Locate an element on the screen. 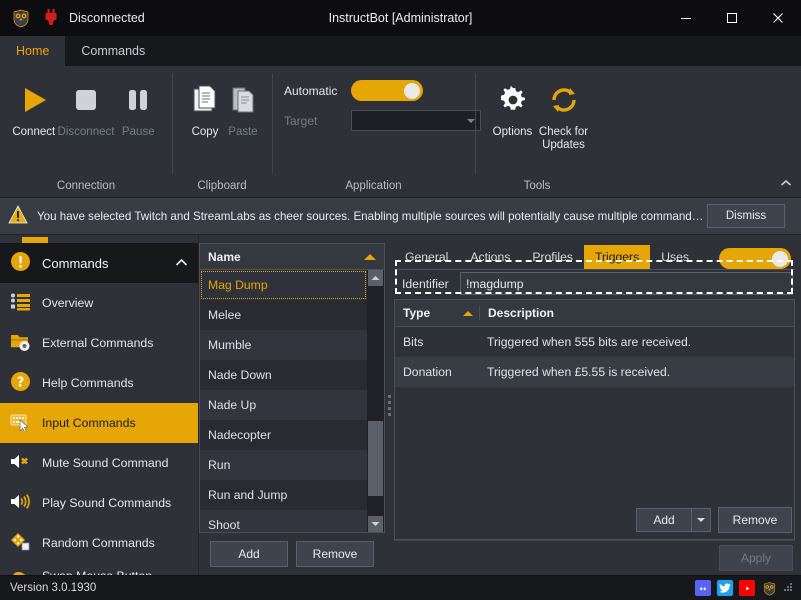 The image size is (801, 600). list-item: Run is located at coordinates (283, 465).